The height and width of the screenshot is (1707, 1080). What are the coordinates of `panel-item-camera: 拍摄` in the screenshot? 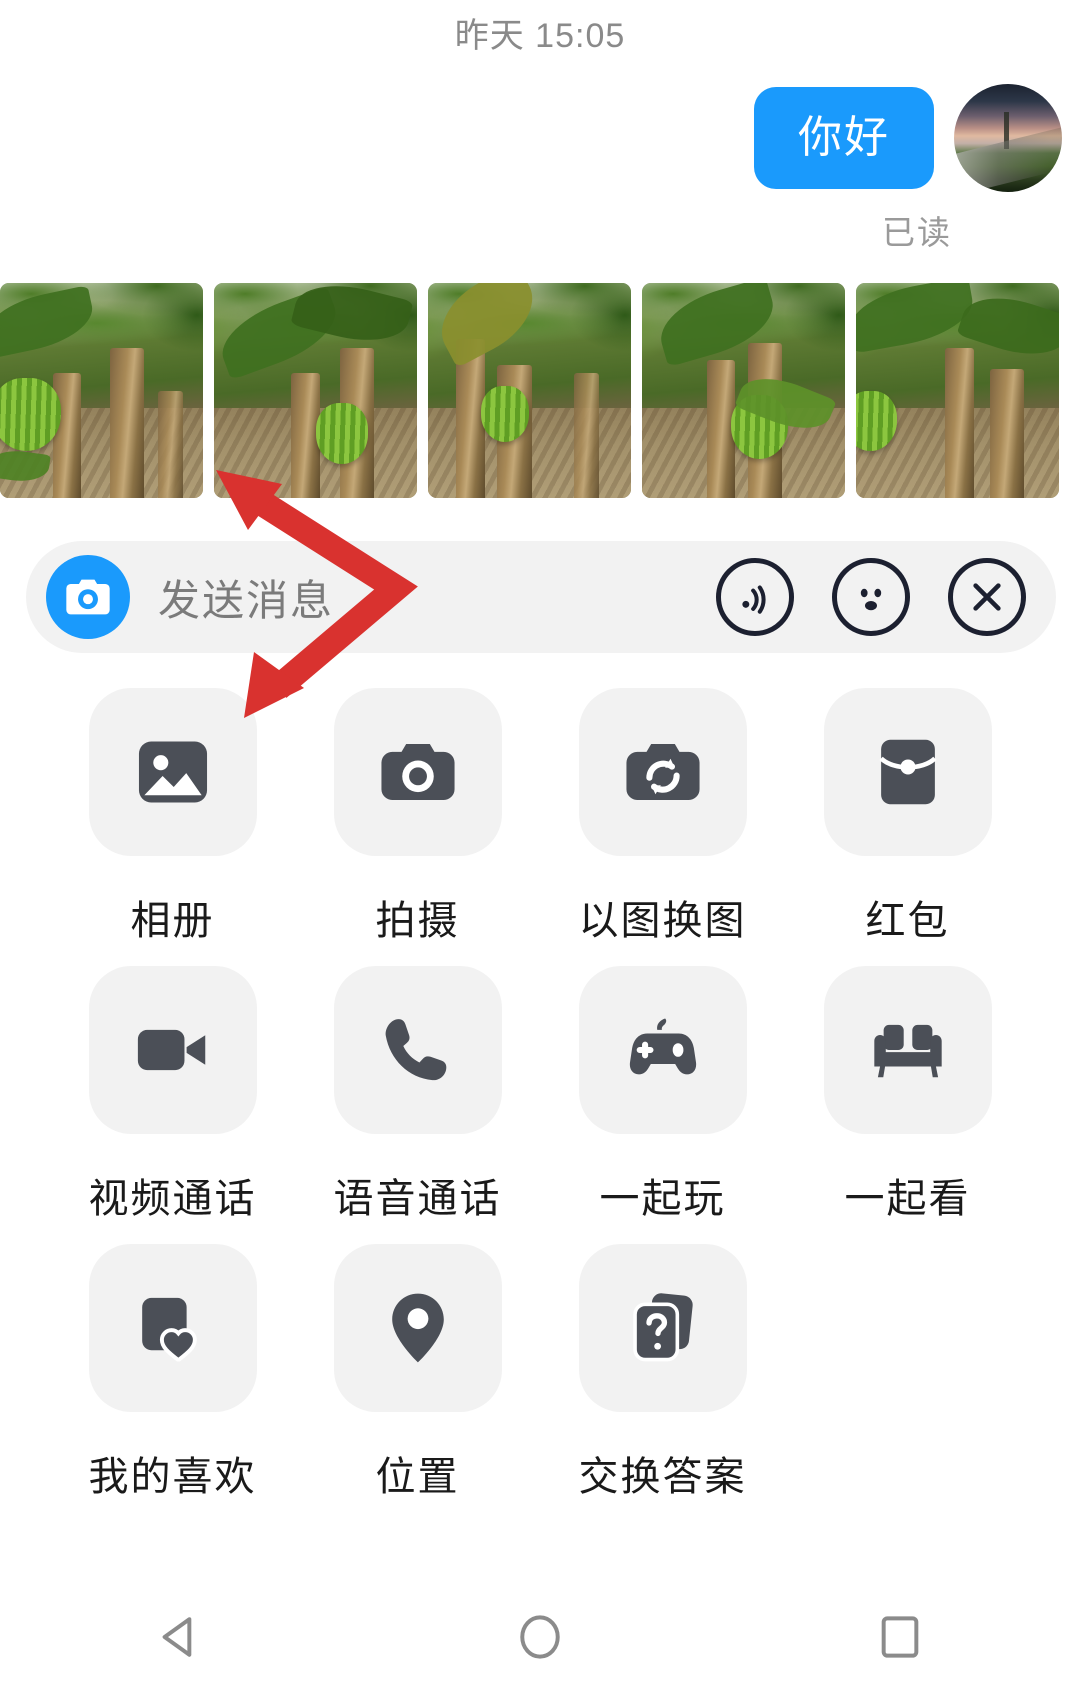 It's located at (417, 817).